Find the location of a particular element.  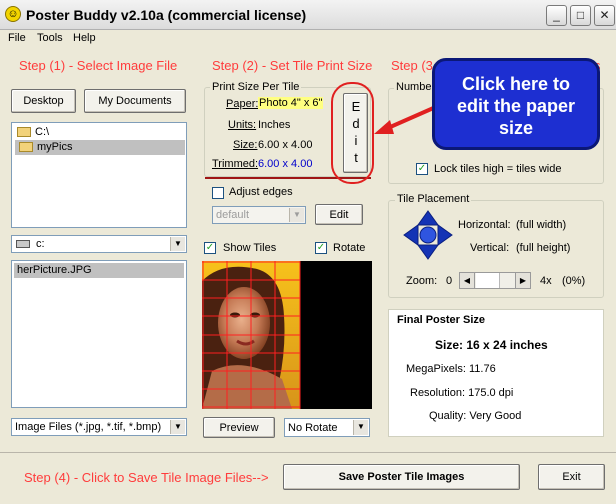

edge-preset-select: default ▼ is located at coordinates (259, 215).